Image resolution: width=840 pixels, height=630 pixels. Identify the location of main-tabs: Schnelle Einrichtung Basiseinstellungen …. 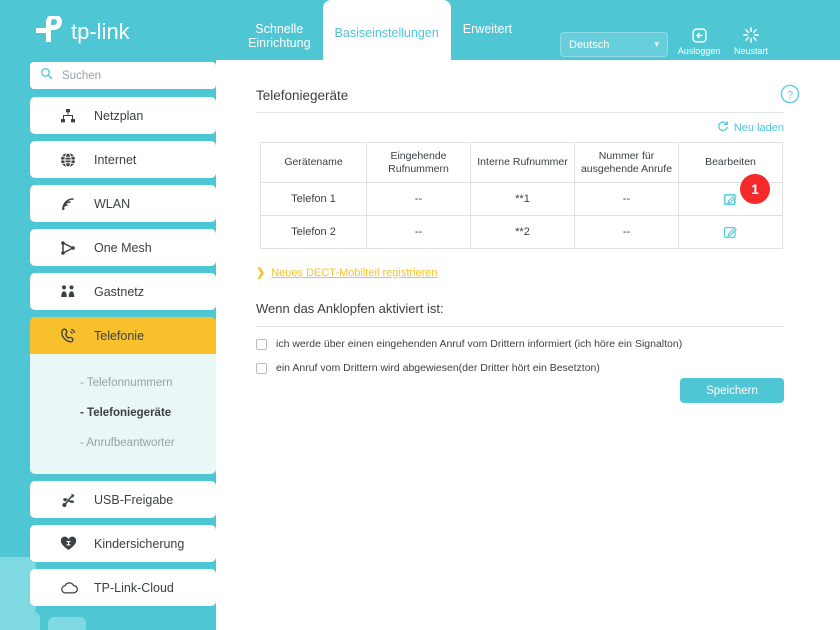
(380, 30).